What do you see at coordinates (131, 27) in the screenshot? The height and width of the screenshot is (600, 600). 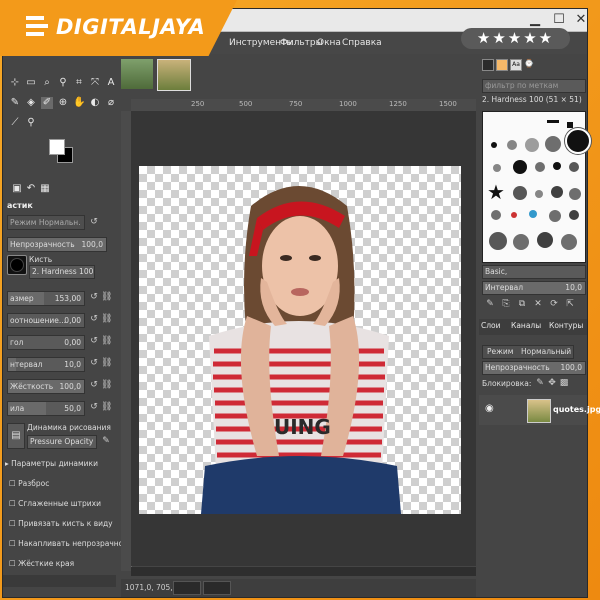 I see `brand-name: DIGITALJAYA` at bounding box center [131, 27].